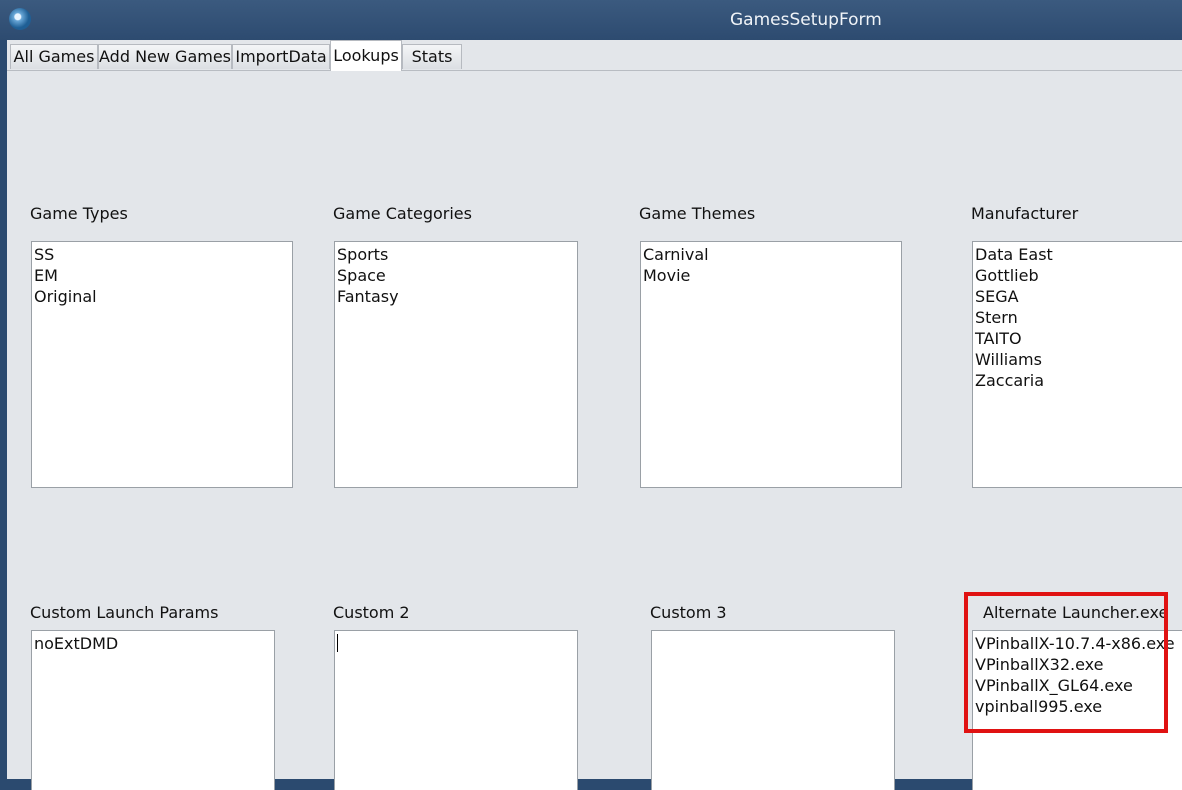 The height and width of the screenshot is (790, 1182). Describe the element at coordinates (1078, 380) in the screenshot. I see `list-item: Zaccaria` at that location.